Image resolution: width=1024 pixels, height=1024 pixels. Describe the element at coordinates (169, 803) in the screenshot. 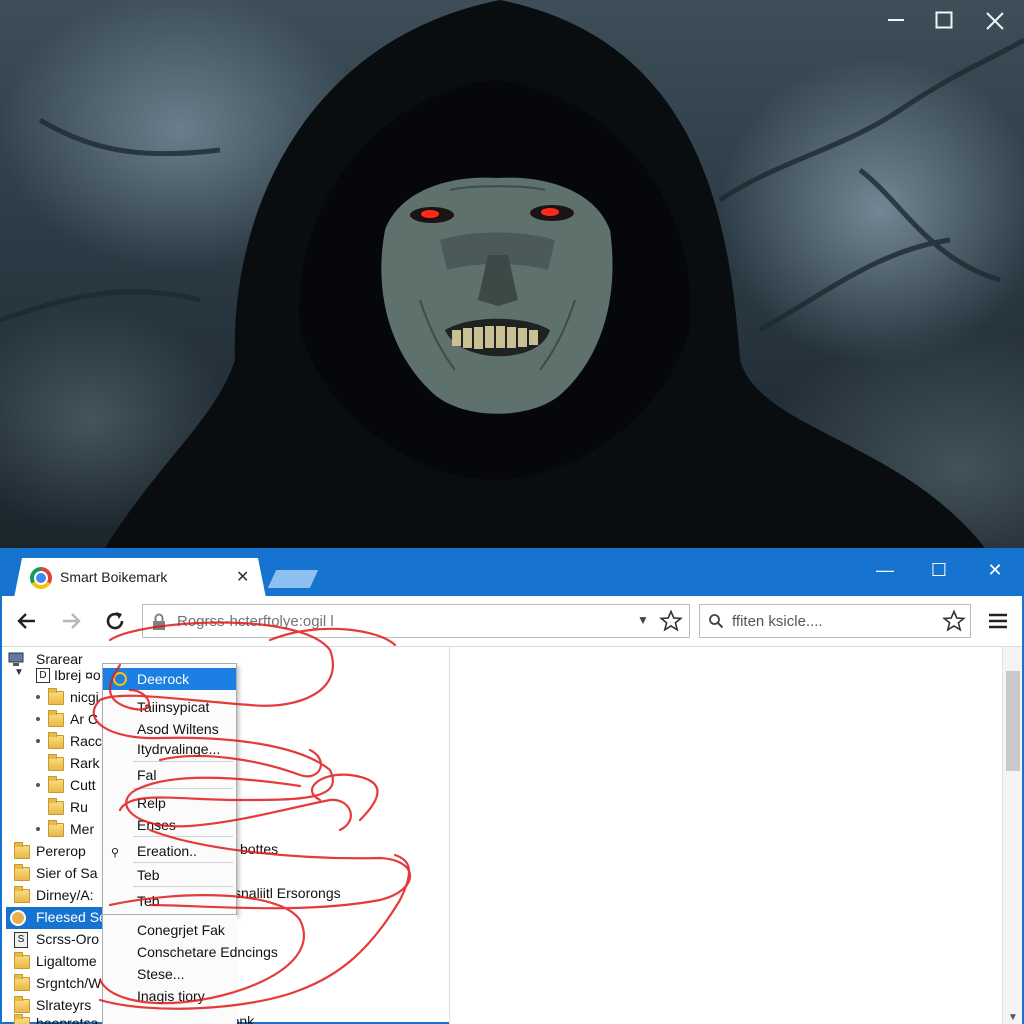

I see `menu-item: Relp` at that location.